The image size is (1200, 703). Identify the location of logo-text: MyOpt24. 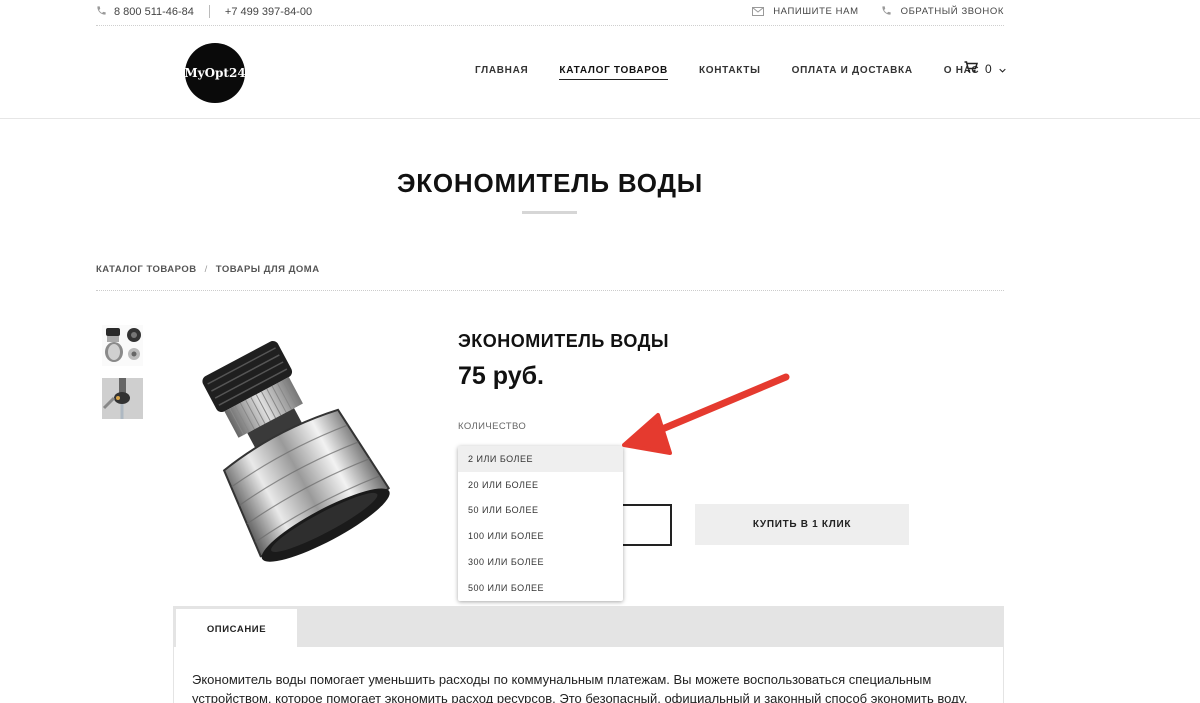
(215, 73).